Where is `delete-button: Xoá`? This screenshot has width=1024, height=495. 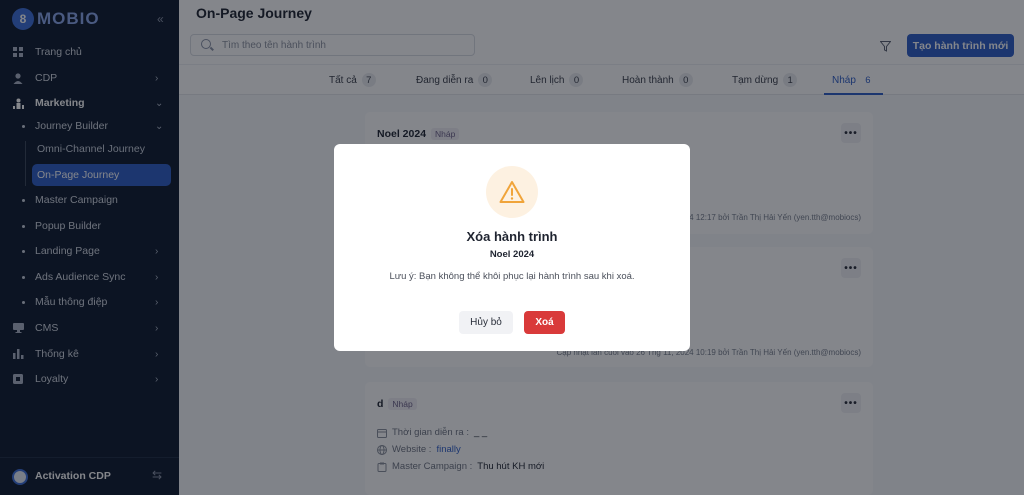 delete-button: Xoá is located at coordinates (544, 322).